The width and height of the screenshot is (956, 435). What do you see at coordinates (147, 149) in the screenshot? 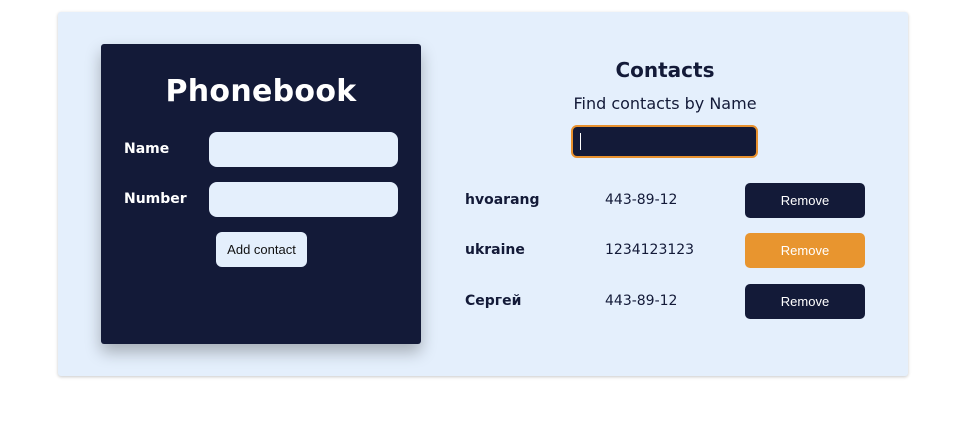
I see `name-label: Name` at bounding box center [147, 149].